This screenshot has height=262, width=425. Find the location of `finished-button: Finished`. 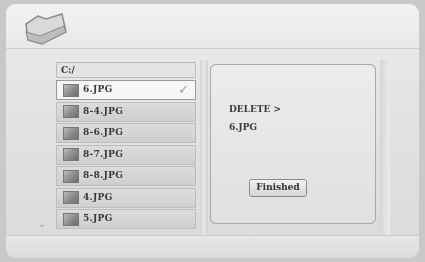

finished-button: Finished is located at coordinates (278, 188).